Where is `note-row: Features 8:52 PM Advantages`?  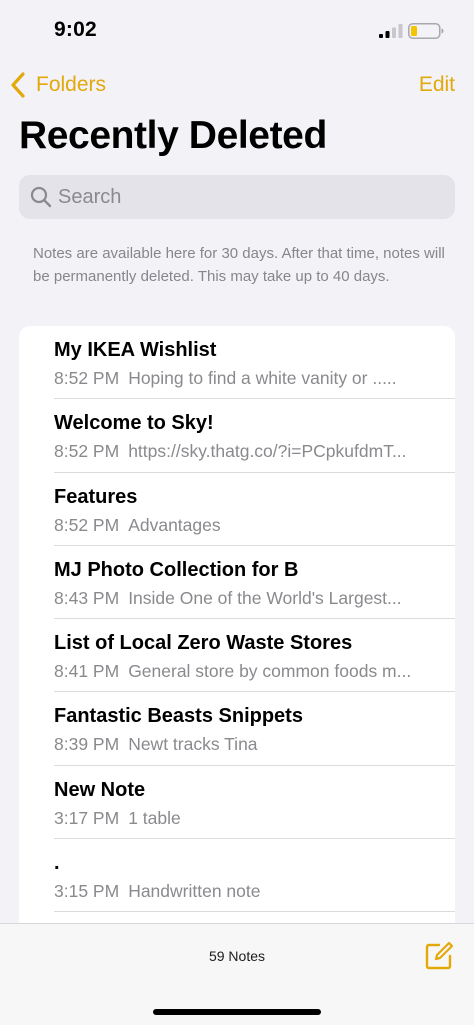 note-row: Features 8:52 PM Advantages is located at coordinates (237, 509).